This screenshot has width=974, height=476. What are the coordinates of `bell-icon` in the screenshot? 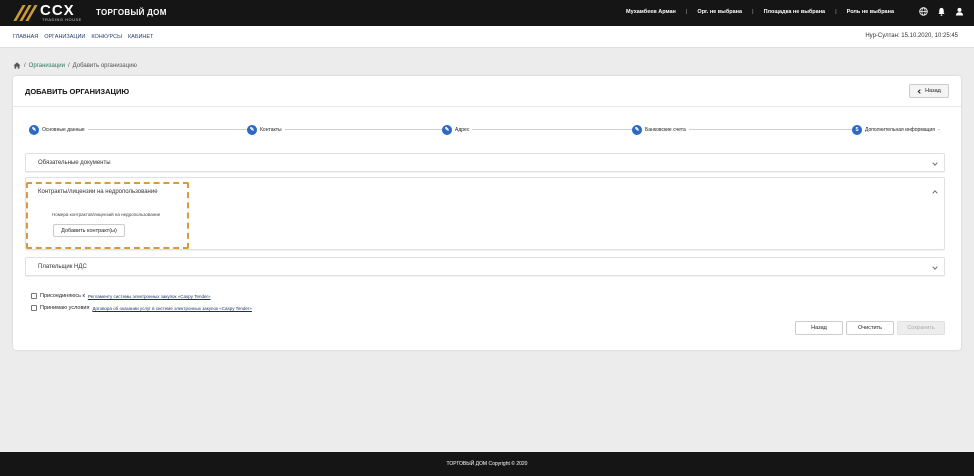 It's located at (941, 11).